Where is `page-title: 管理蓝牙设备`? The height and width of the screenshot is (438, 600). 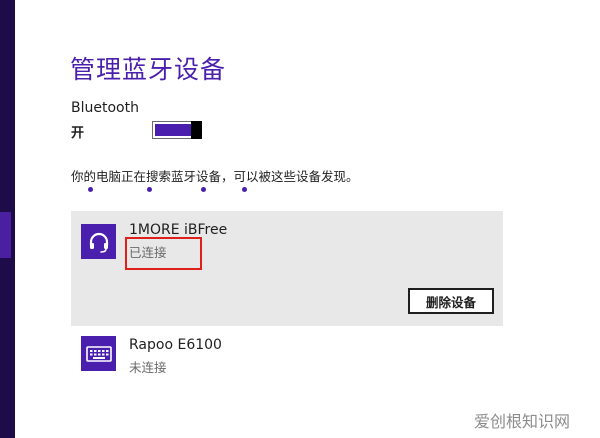
page-title: 管理蓝牙设备 is located at coordinates (148, 69).